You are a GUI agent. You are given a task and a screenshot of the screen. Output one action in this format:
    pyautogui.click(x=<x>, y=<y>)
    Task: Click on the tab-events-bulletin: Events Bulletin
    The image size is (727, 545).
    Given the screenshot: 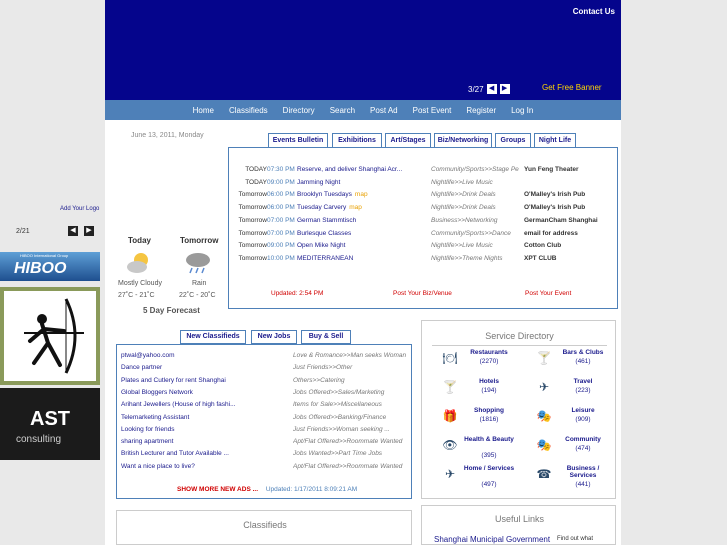 What is the action you would take?
    pyautogui.click(x=298, y=140)
    